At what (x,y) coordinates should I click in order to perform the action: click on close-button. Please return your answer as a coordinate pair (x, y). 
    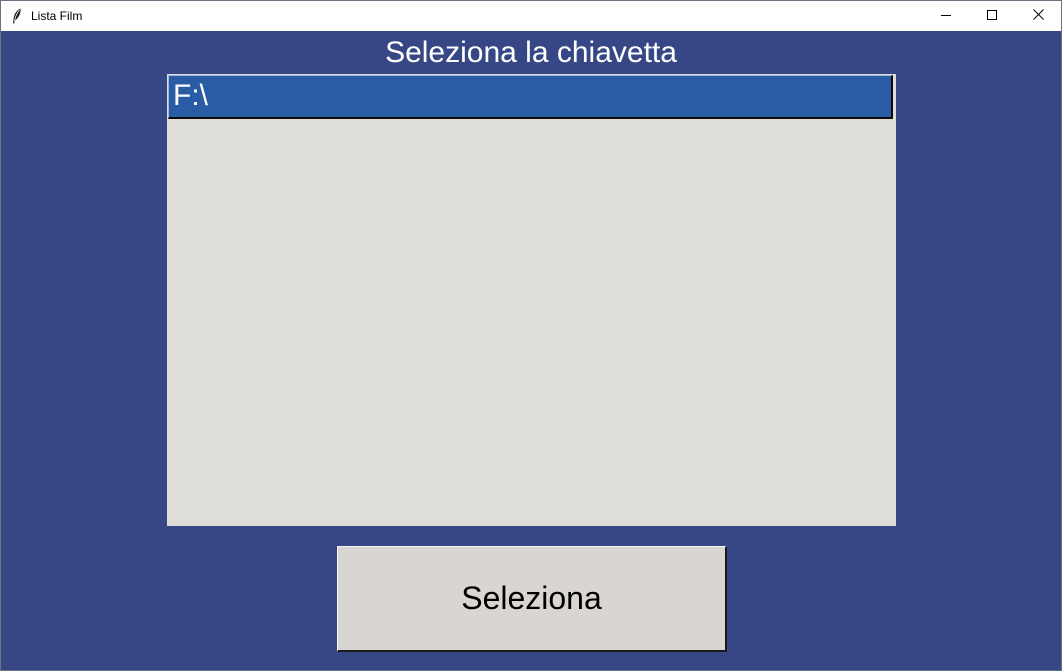
    Looking at the image, I should click on (1038, 16).